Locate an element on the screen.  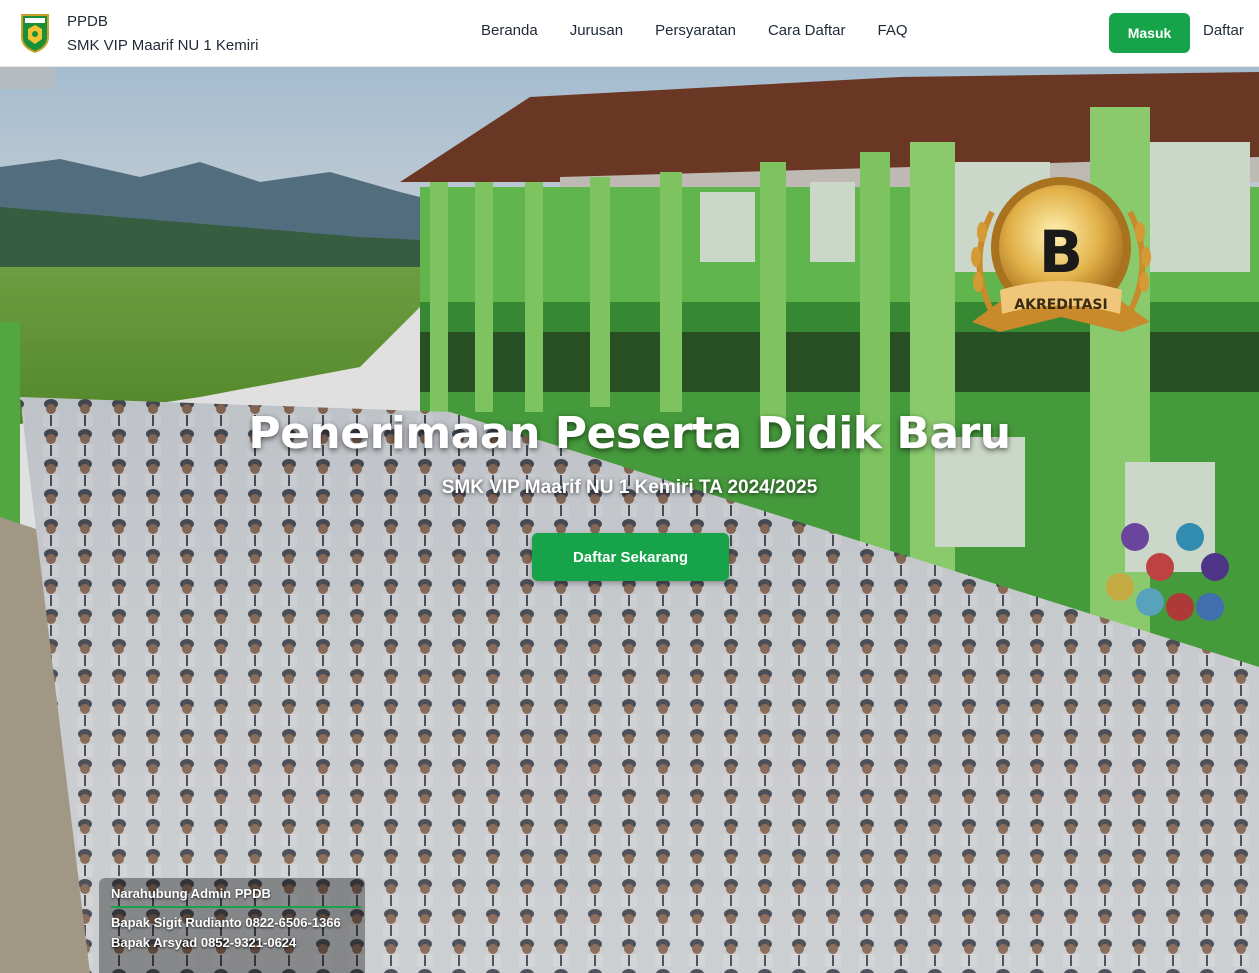
contact-divider is located at coordinates (236, 907).